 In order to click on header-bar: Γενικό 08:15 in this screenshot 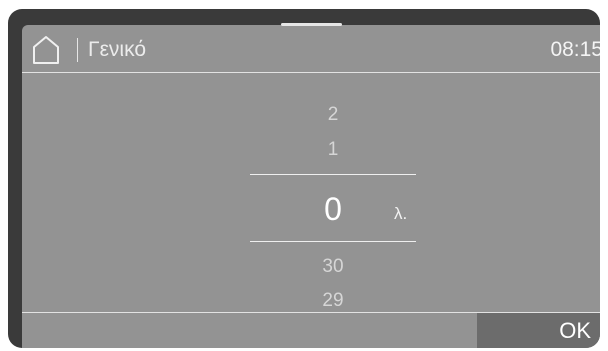, I will do `click(311, 49)`.